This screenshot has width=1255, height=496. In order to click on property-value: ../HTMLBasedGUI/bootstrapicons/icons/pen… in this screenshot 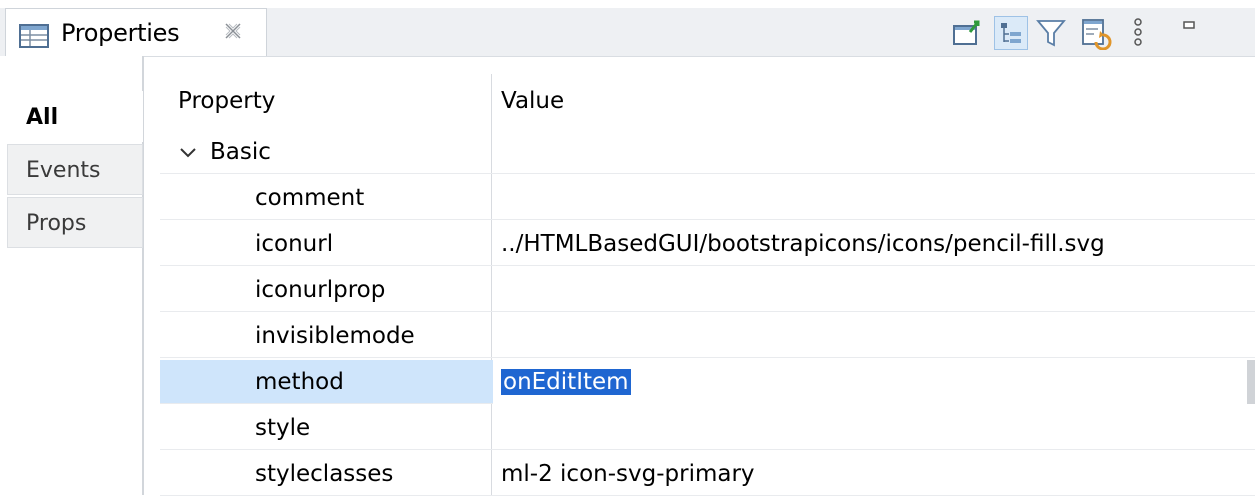, I will do `click(803, 244)`.